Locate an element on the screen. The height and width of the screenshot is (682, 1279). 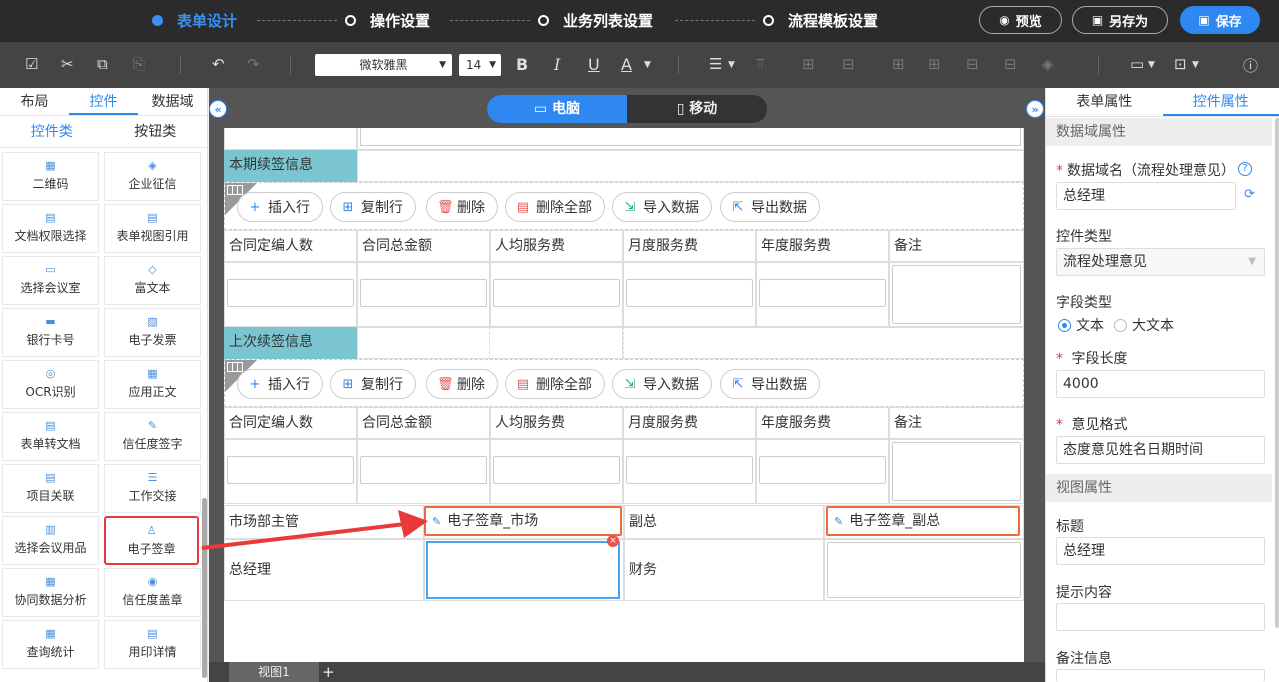
insert-row-icon: ⊞ is located at coordinates (898, 64).